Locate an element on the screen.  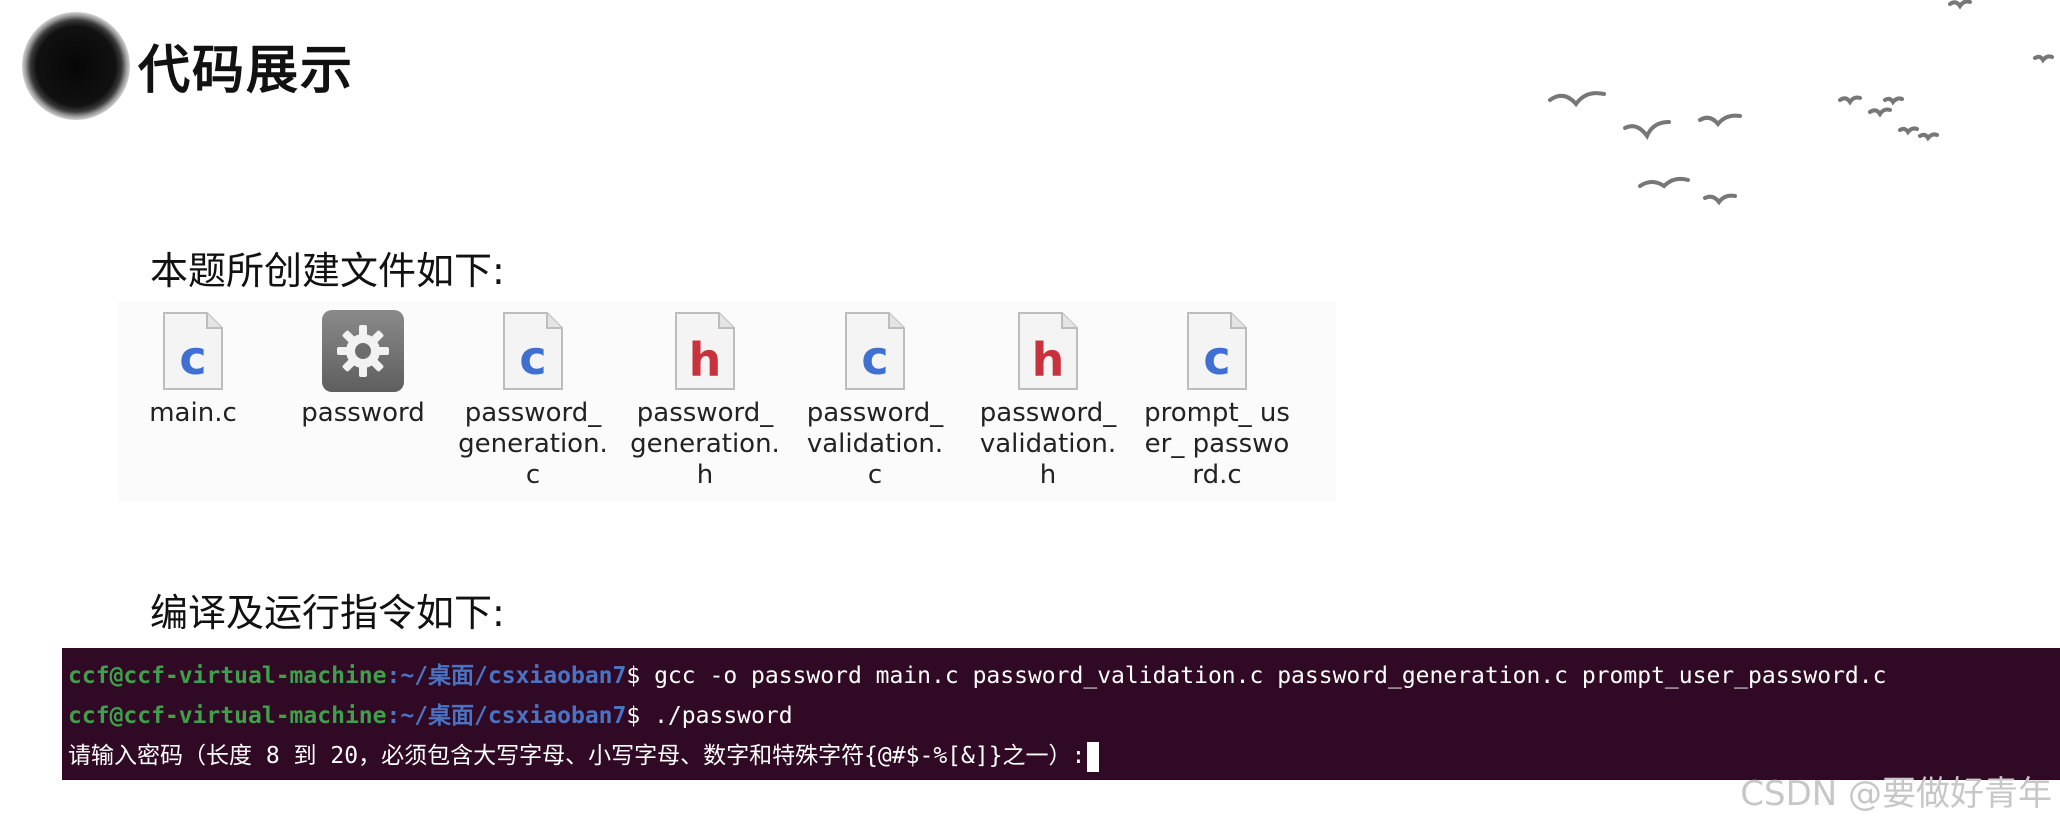
file-item-password-generation-h: h password_ generation. h is located at coordinates (705, 400).